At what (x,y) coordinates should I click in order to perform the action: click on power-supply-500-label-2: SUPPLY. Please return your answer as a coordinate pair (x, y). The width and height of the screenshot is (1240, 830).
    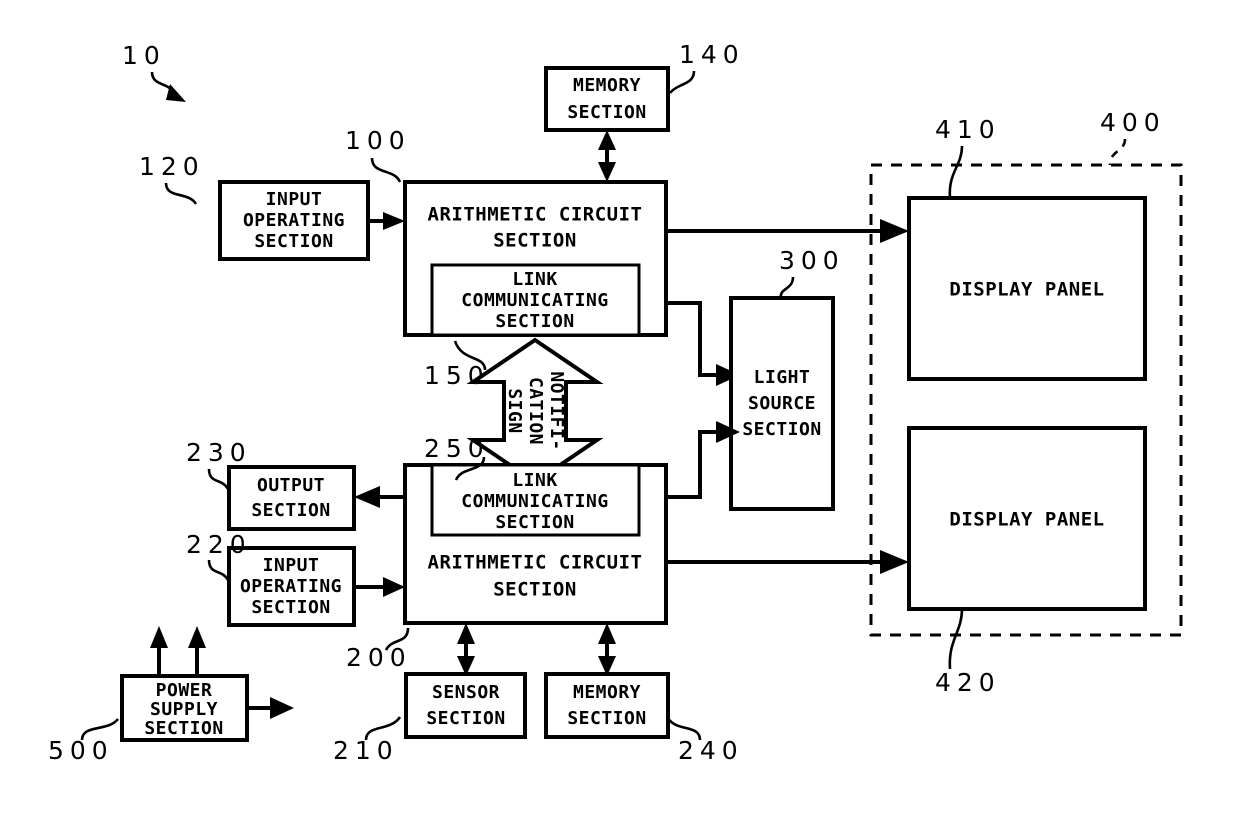
    Looking at the image, I should click on (184, 709).